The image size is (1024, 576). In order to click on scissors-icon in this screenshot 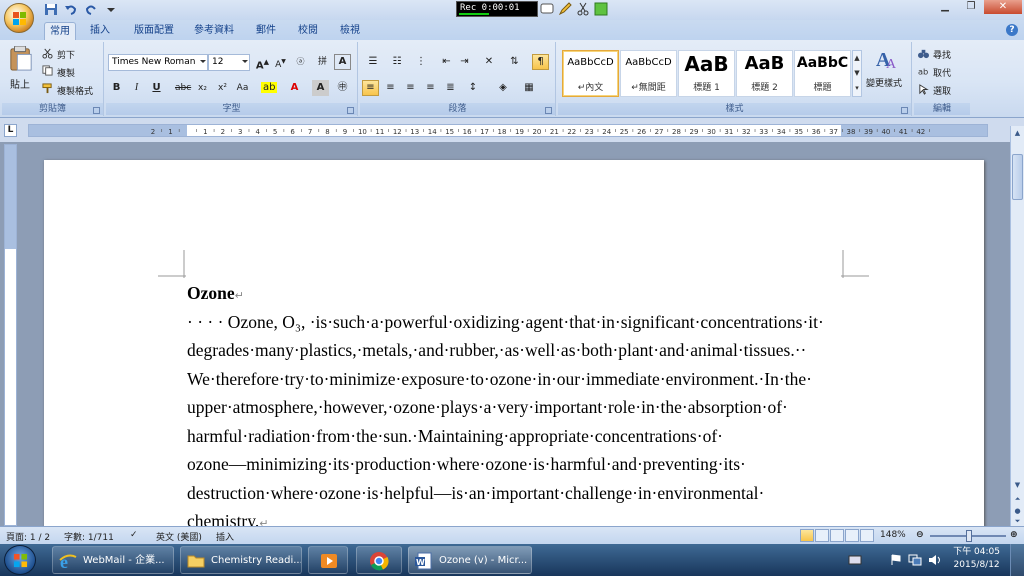, I will do `click(583, 9)`.